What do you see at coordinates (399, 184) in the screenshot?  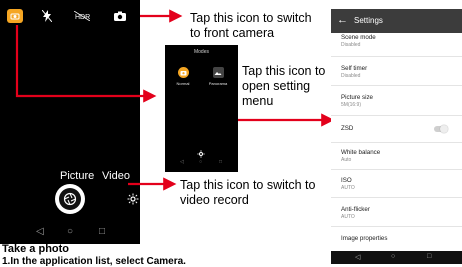 I see `setting-iso: ISO AUTO` at bounding box center [399, 184].